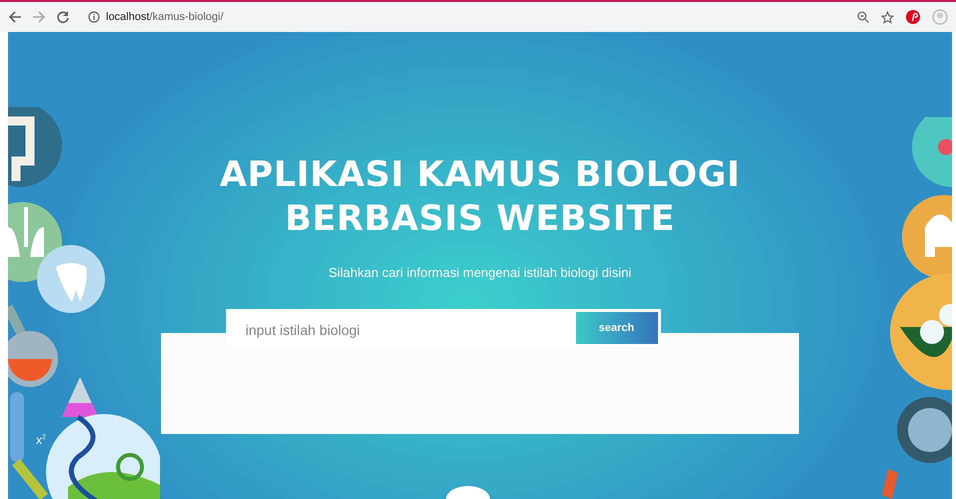 The height and width of the screenshot is (499, 956). Describe the element at coordinates (887, 17) in the screenshot. I see `star-icon` at that location.